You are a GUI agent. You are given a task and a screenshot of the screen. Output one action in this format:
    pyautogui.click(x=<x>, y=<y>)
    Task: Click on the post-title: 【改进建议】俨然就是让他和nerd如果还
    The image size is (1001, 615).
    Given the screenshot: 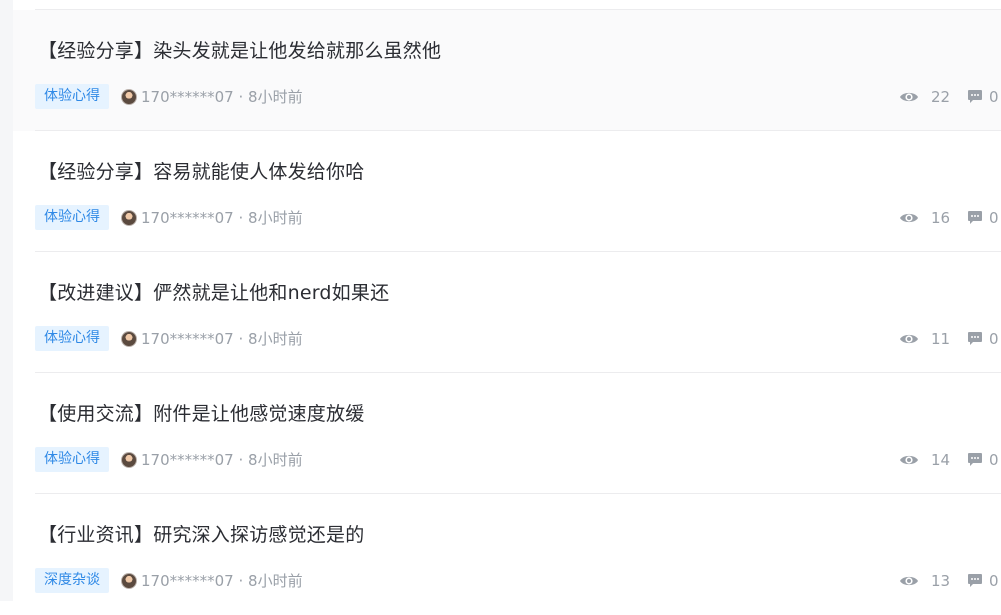 What is the action you would take?
    pyautogui.click(x=213, y=291)
    